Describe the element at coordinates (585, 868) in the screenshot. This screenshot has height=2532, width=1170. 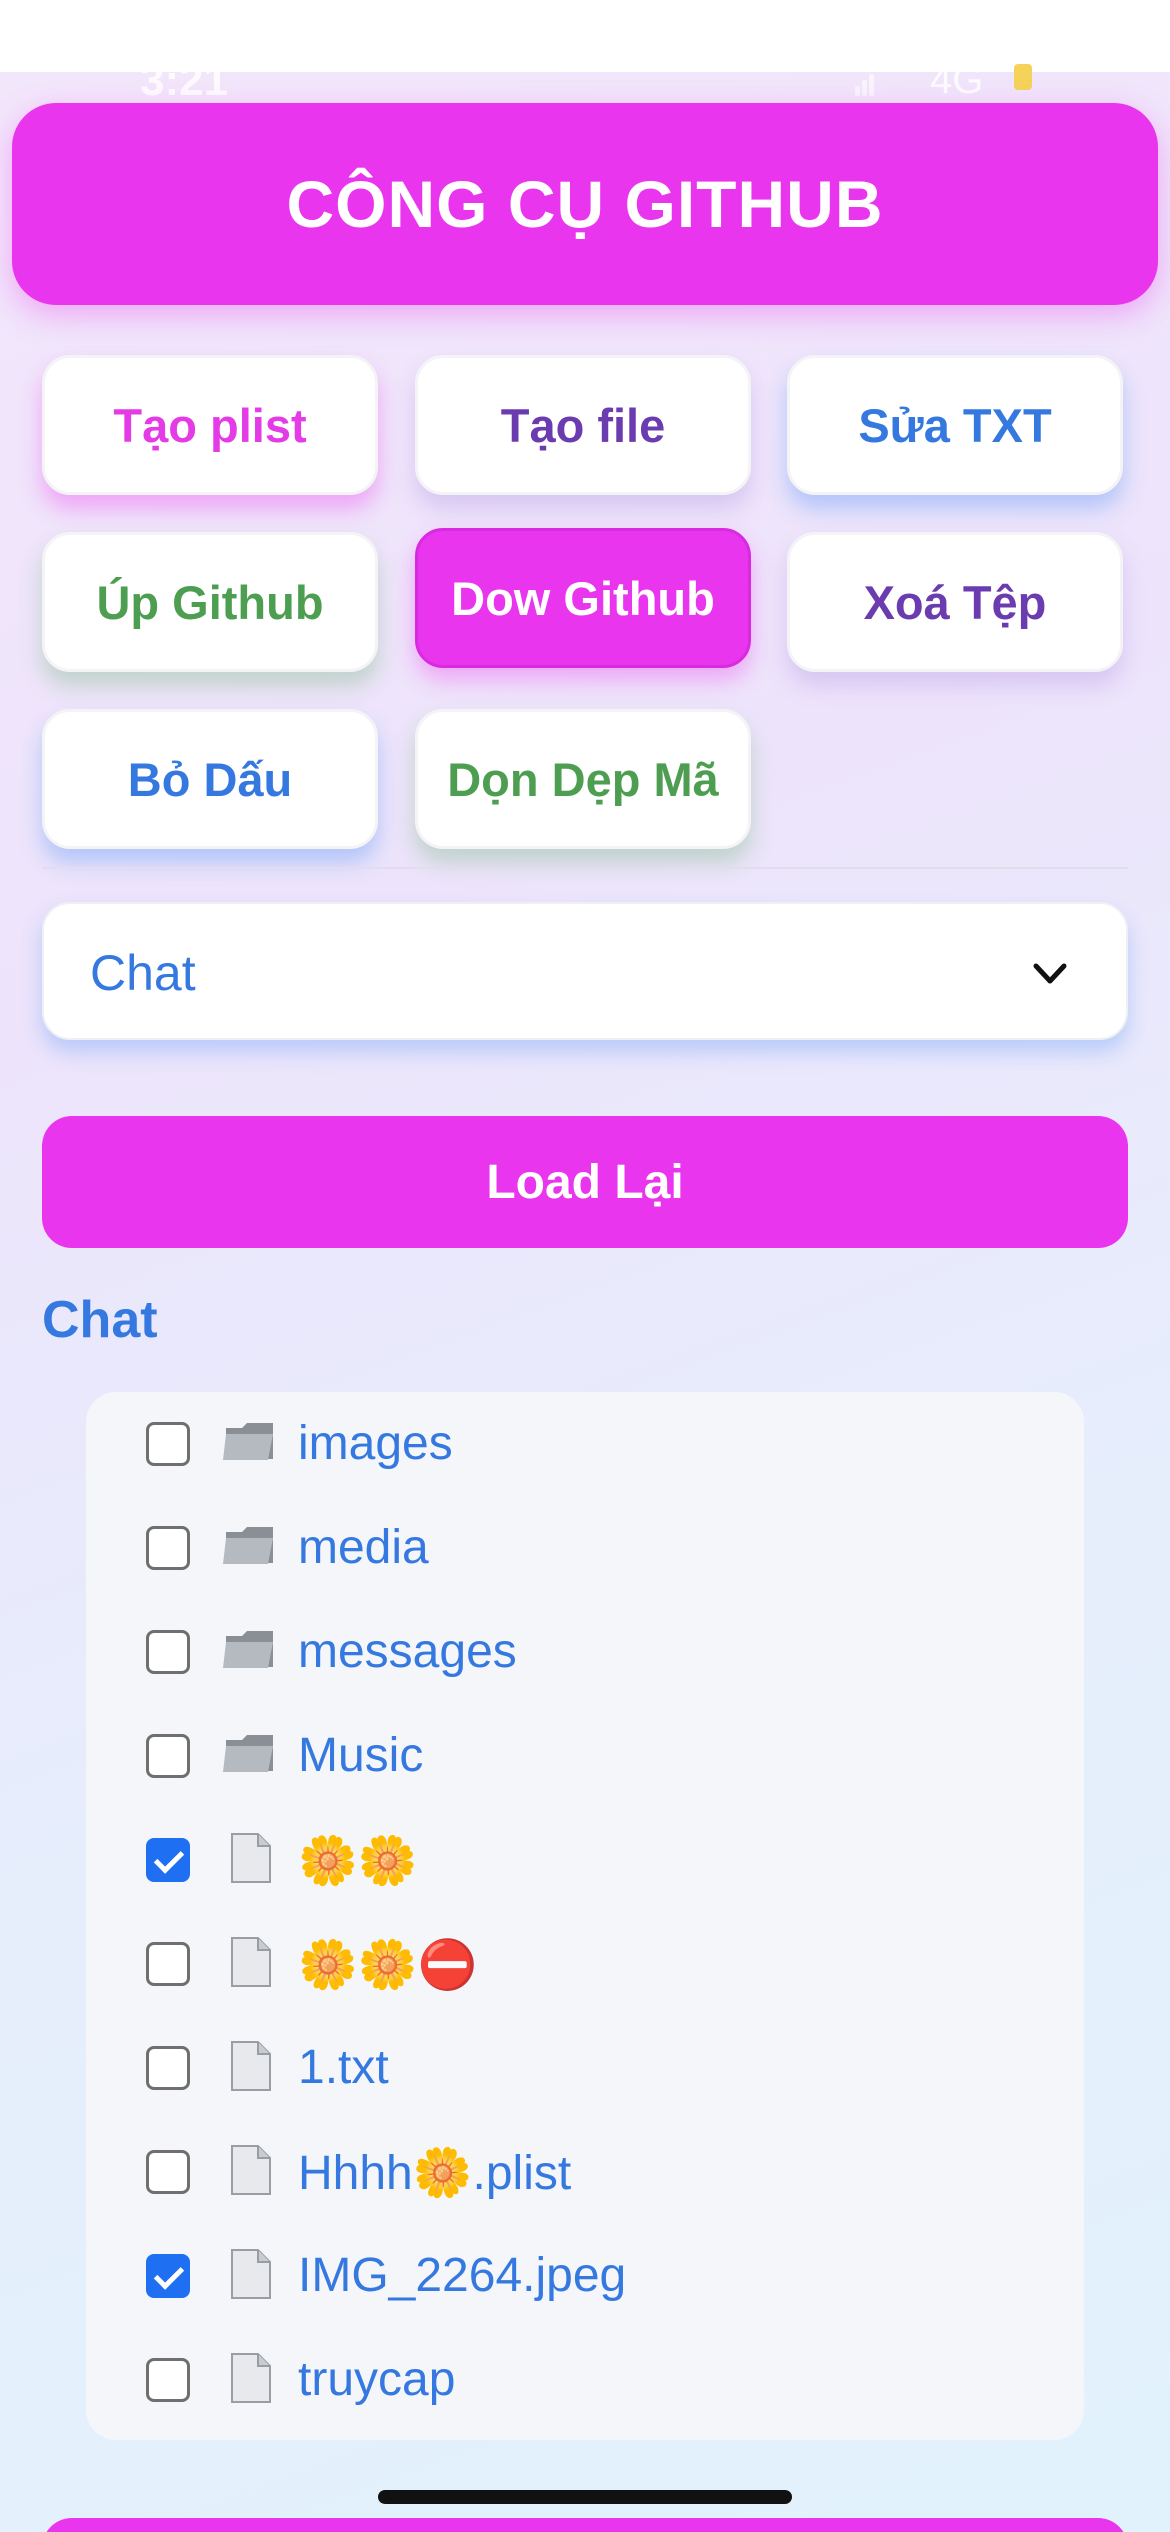
I see `divider` at that location.